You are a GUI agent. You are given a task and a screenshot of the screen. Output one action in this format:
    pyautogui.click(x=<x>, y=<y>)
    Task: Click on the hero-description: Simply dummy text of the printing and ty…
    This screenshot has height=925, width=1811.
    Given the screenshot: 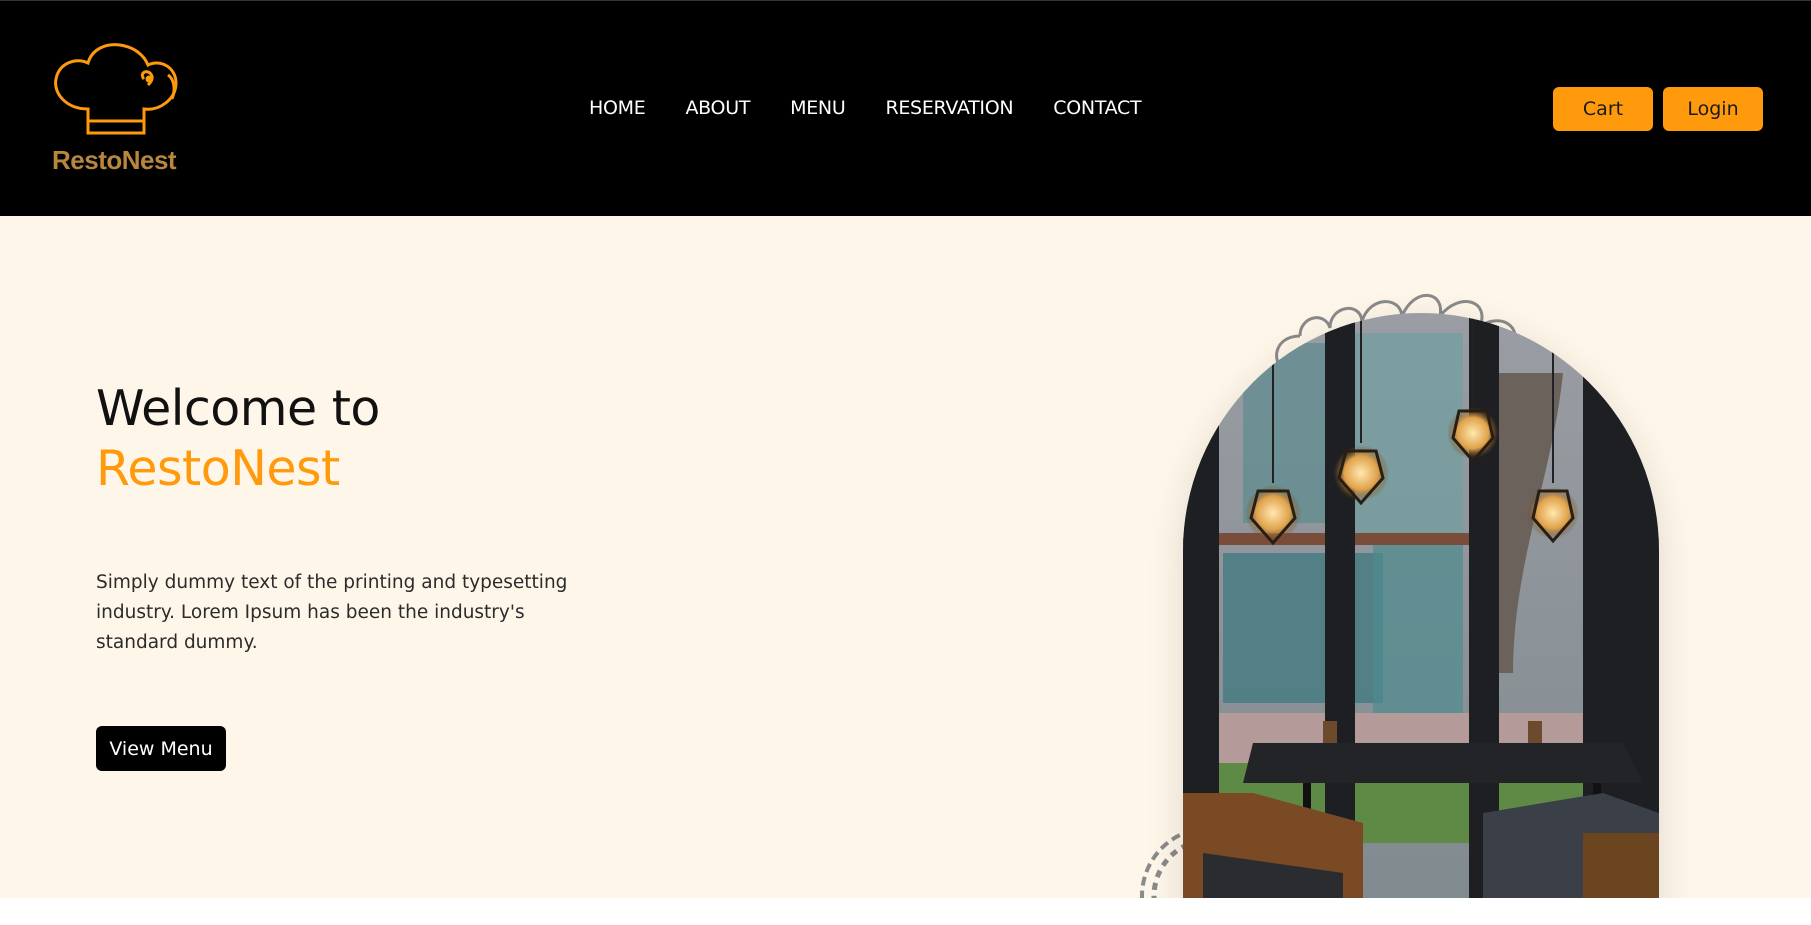 What is the action you would take?
    pyautogui.click(x=332, y=612)
    